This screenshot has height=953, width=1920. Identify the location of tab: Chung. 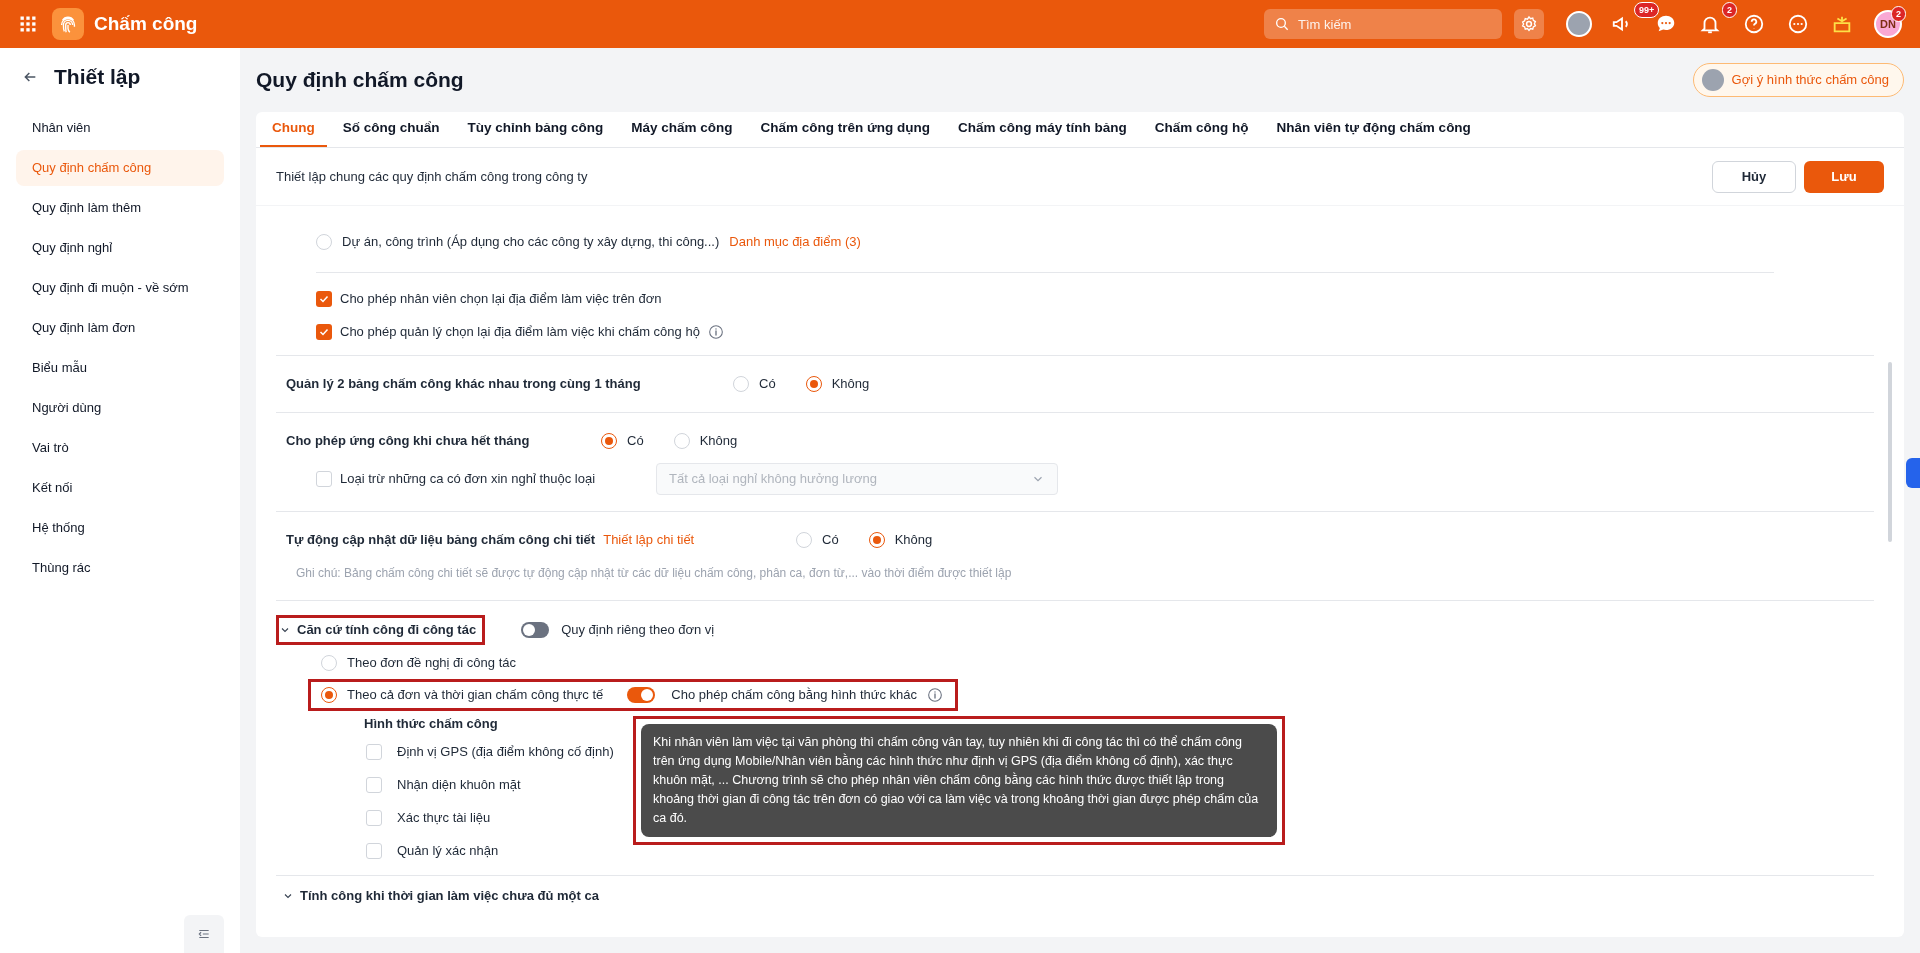
(293, 129).